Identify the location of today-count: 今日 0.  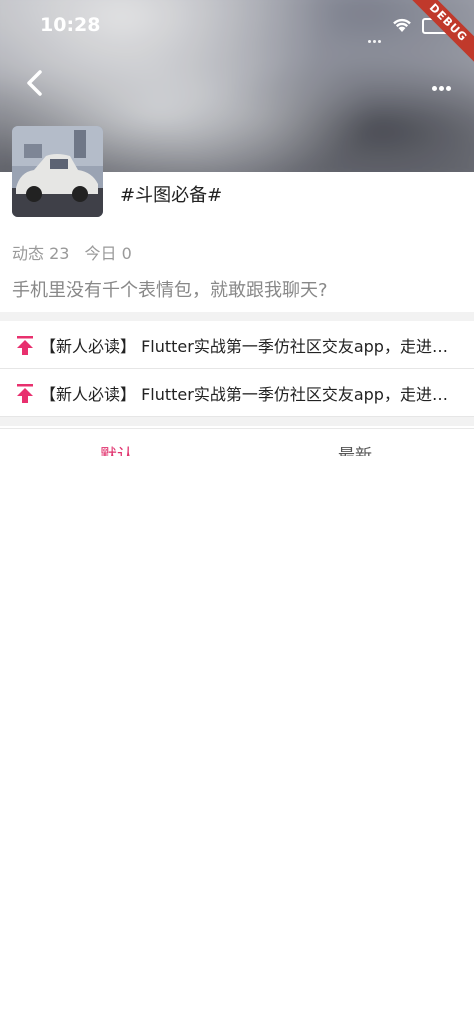
(108, 253).